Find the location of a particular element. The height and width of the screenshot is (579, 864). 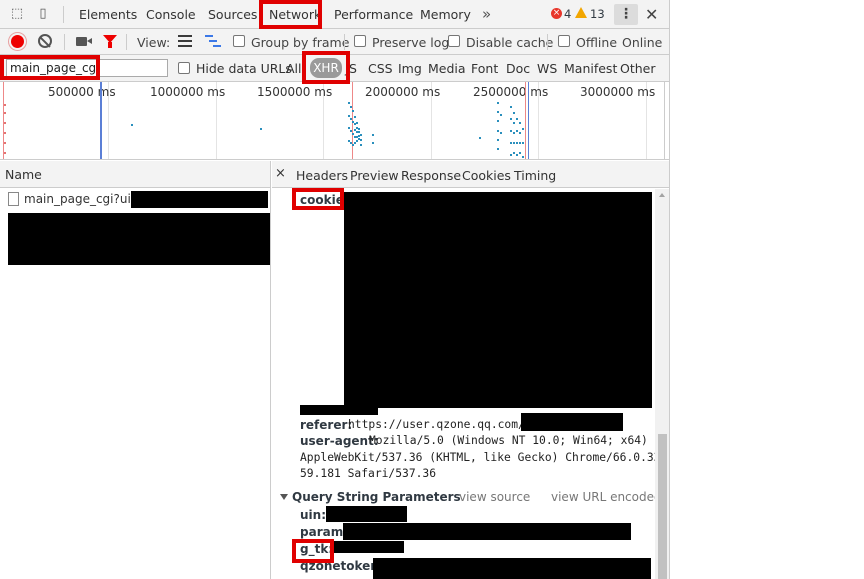

filter-type-doc: Doc is located at coordinates (518, 68).